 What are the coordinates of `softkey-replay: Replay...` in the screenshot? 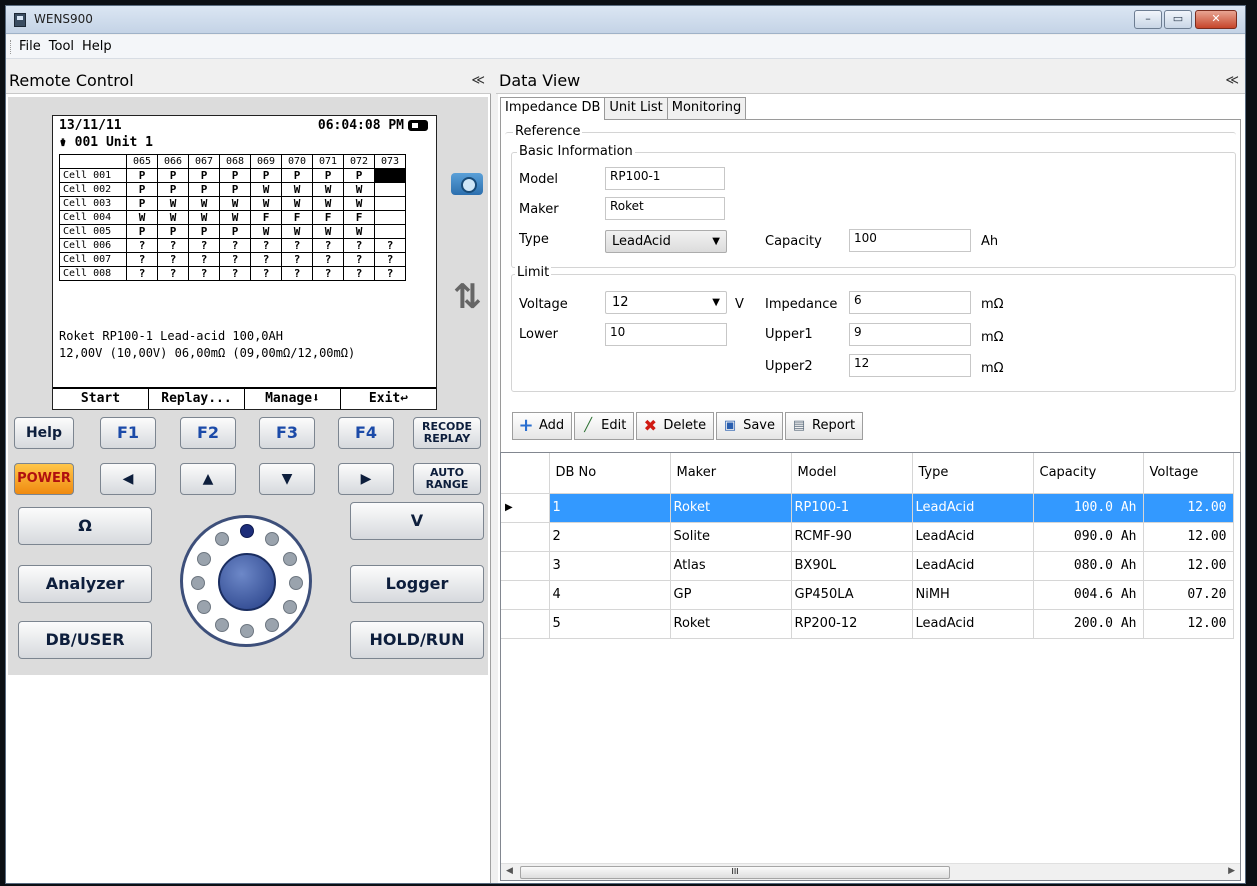 It's located at (196, 399).